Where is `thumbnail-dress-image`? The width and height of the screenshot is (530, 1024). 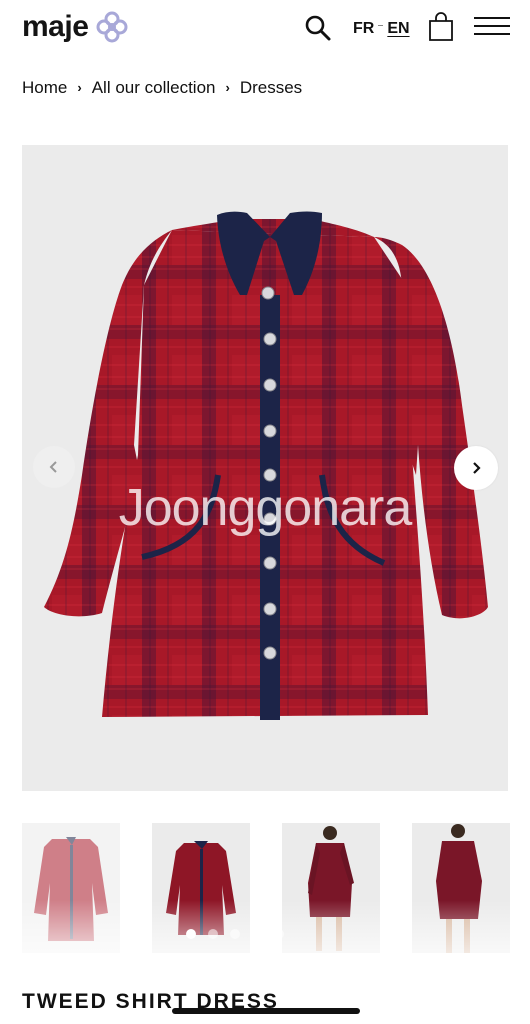
thumbnail-dress-image is located at coordinates (71, 889).